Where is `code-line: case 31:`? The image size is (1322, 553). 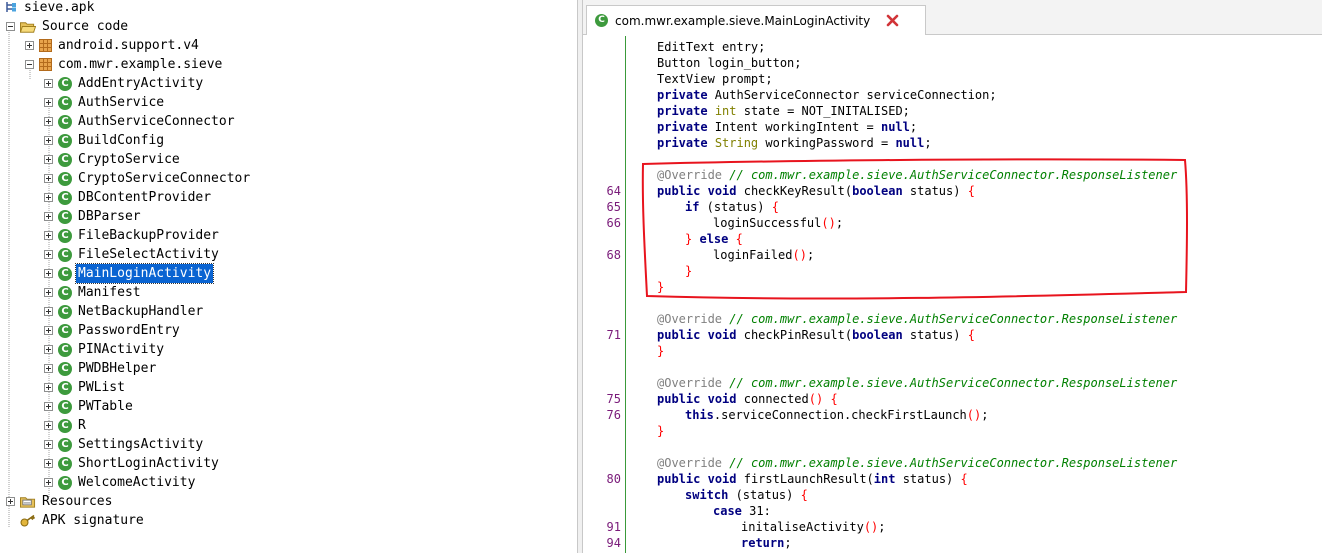 code-line: case 31: is located at coordinates (952, 511).